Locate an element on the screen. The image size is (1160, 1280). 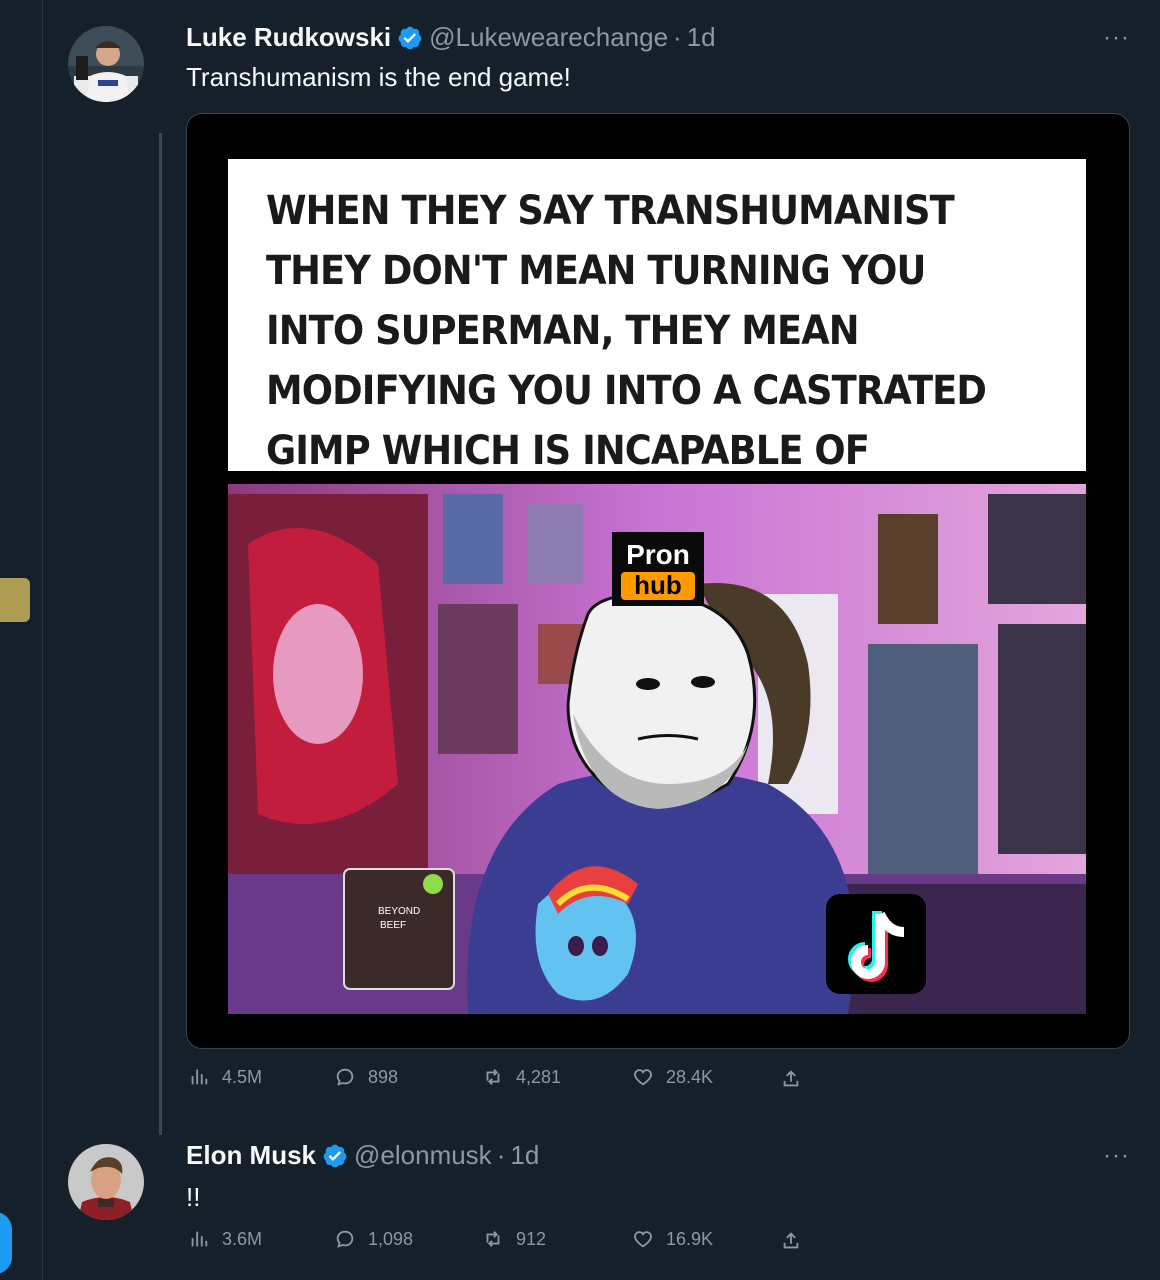
author-name: Elon Musk is located at coordinates (251, 1155).